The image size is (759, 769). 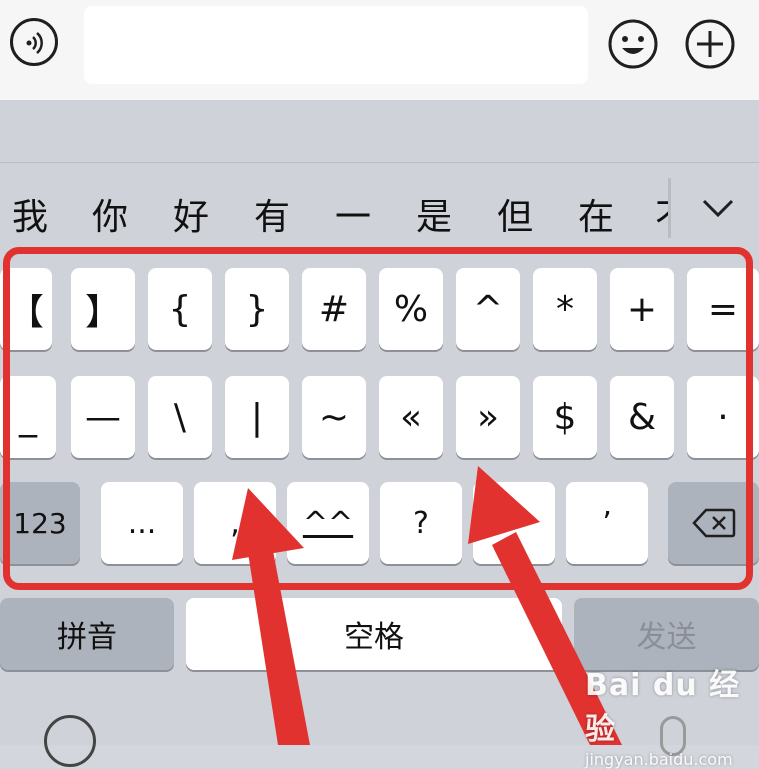 I want to click on voice-icon, so click(x=34, y=43).